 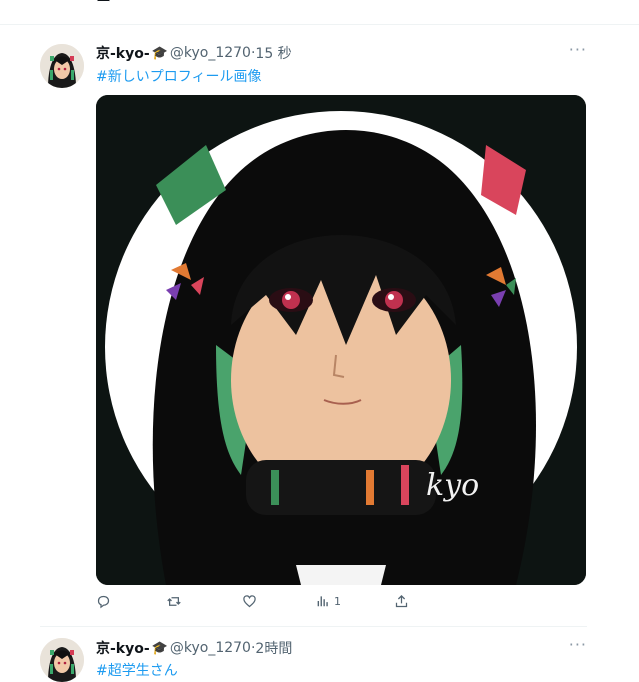 I want to click on previous-tweet-fragment: ー, so click(x=104, y=5).